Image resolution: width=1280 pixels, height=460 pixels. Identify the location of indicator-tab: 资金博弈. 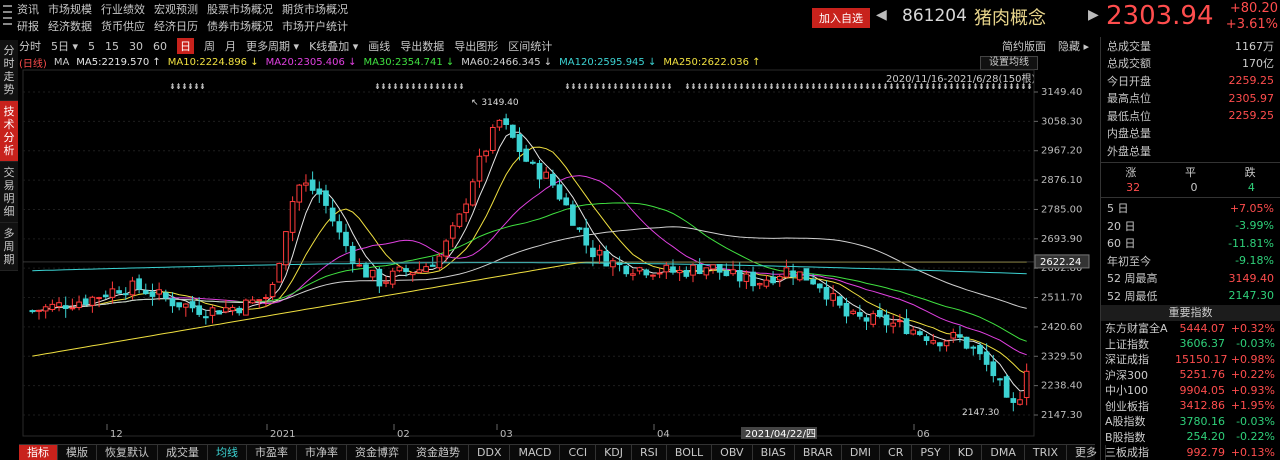
(377, 452).